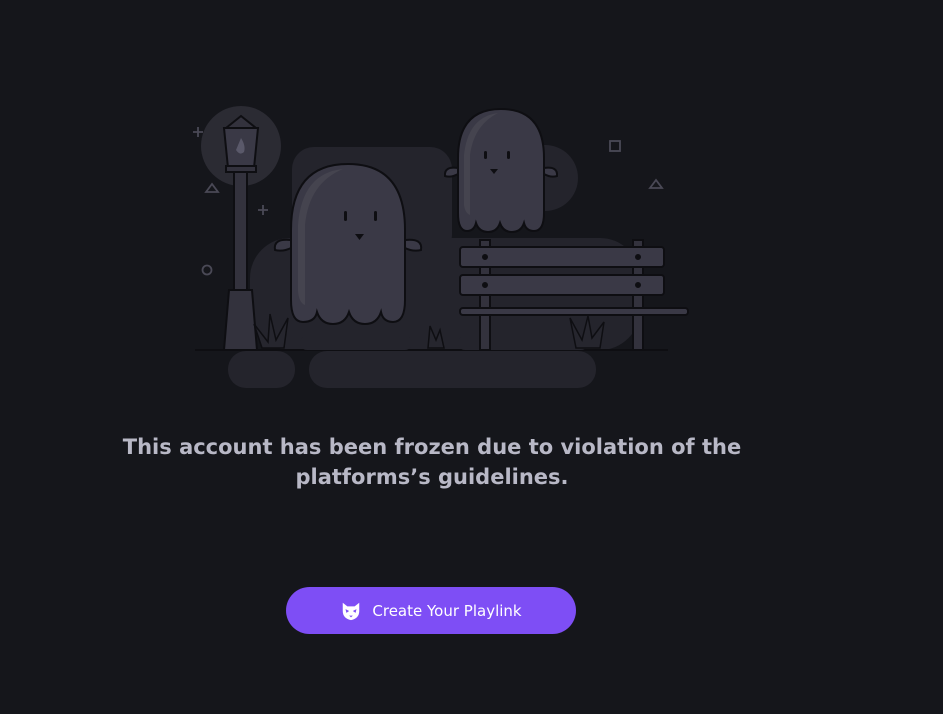 The height and width of the screenshot is (714, 943). I want to click on create-playlink-label: Create Your Playlink, so click(447, 610).